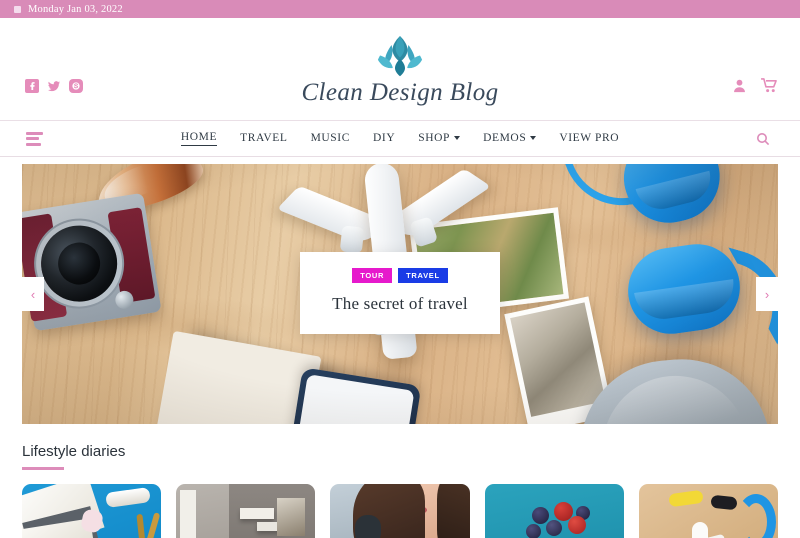 The image size is (800, 538). What do you see at coordinates (400, 92) in the screenshot?
I see `site-title: Clean Design Blog` at bounding box center [400, 92].